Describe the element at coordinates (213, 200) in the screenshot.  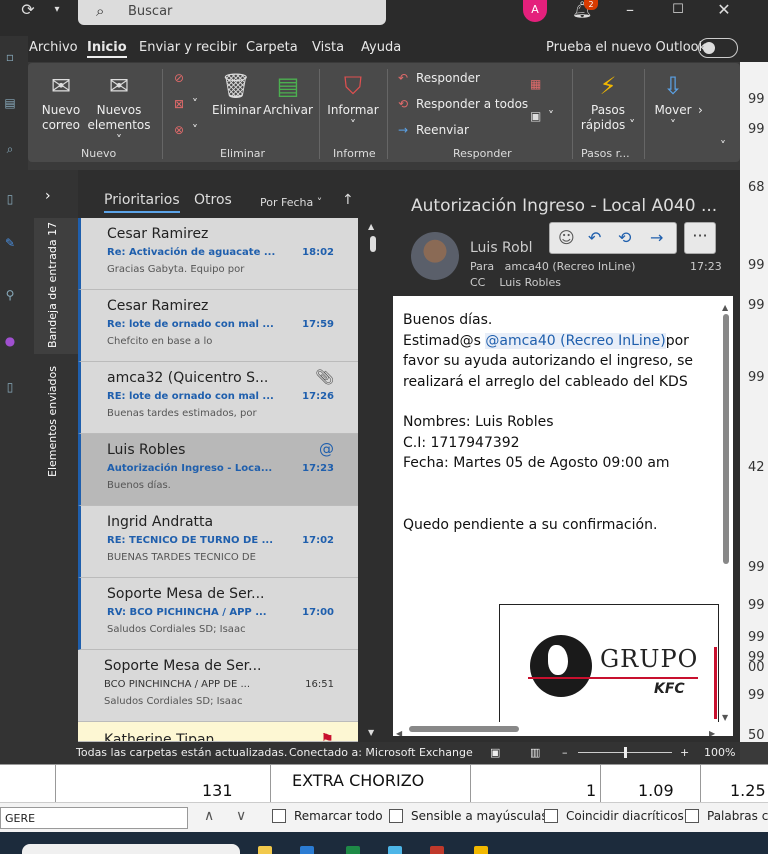
I see `tab-otros: Otros` at that location.